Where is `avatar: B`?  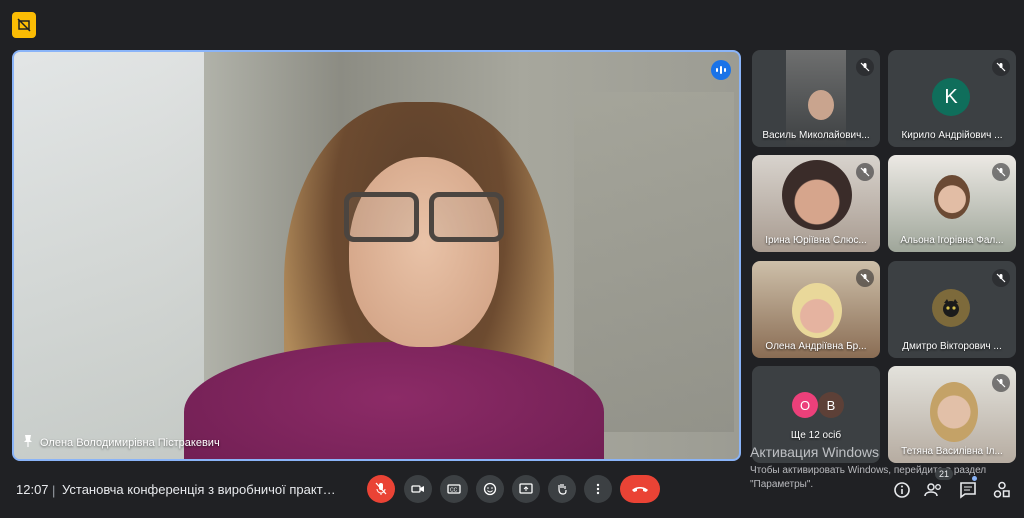
avatar: B is located at coordinates (831, 405).